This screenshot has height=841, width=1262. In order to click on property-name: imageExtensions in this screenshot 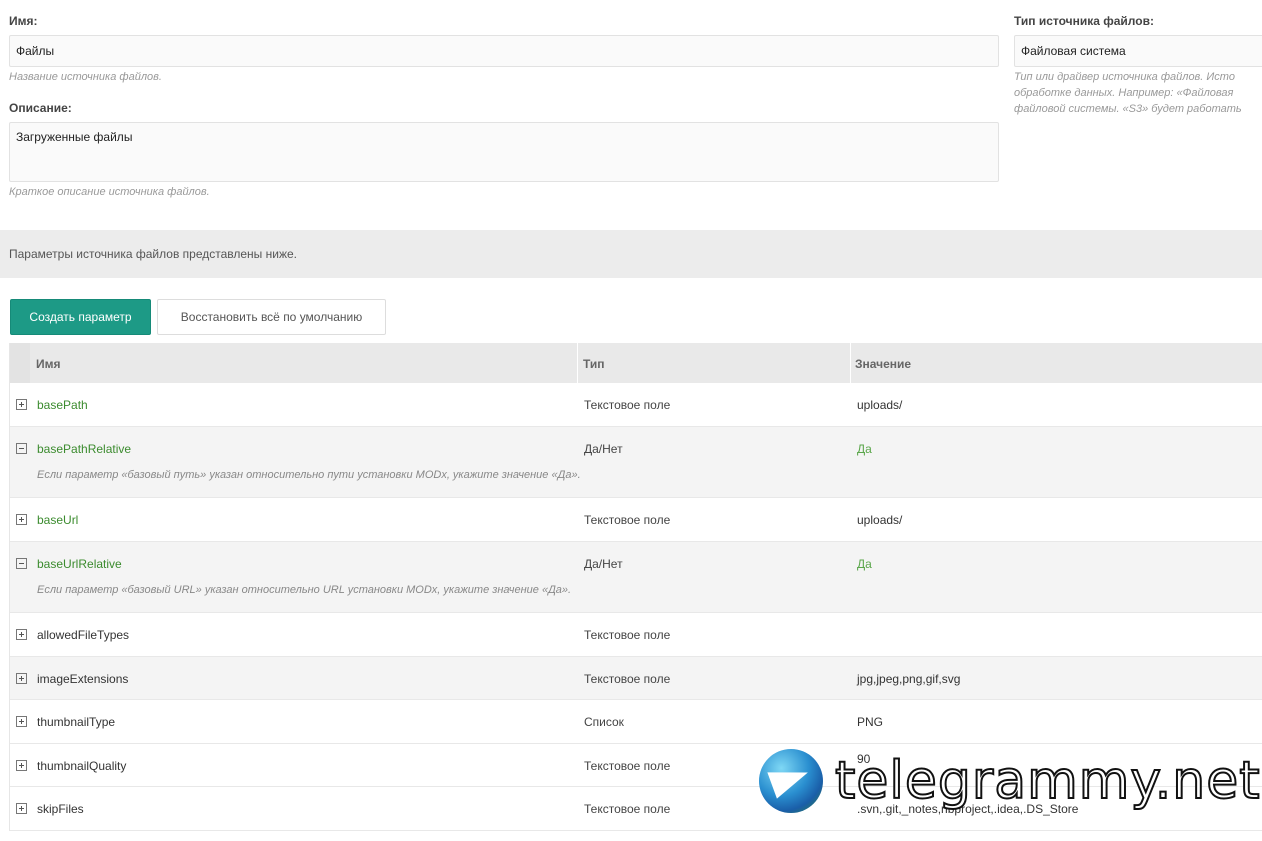, I will do `click(82, 679)`.